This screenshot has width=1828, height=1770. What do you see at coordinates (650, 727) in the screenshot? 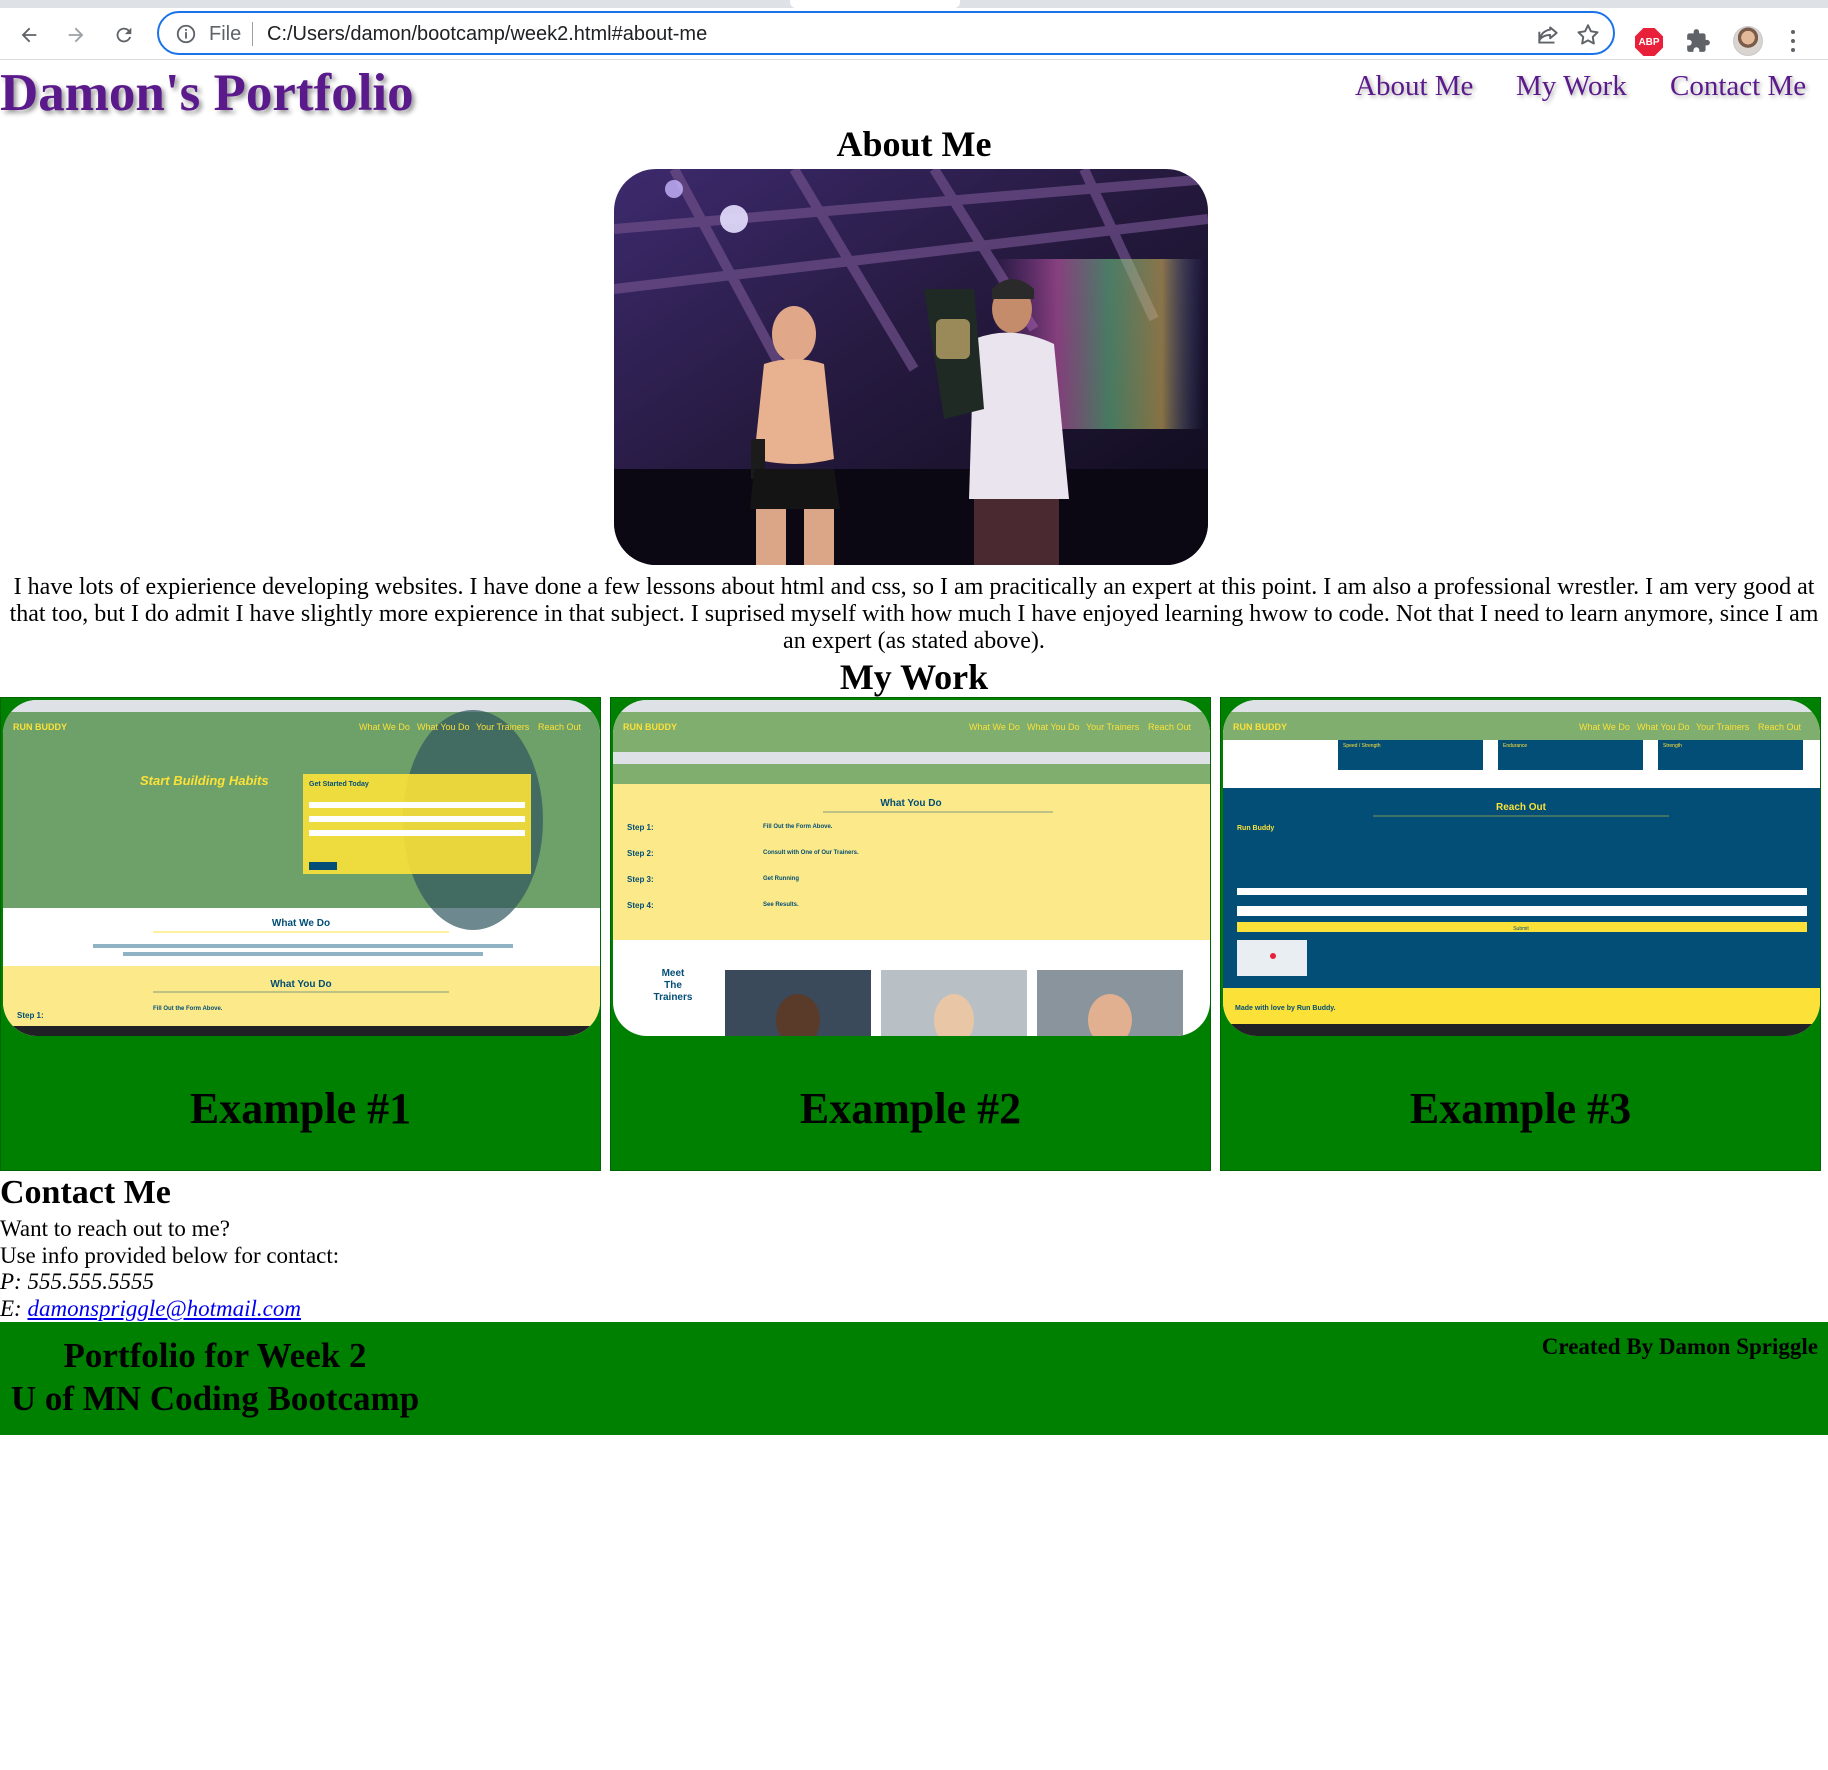
I see `shot2-brand: RUN BUDDY` at bounding box center [650, 727].